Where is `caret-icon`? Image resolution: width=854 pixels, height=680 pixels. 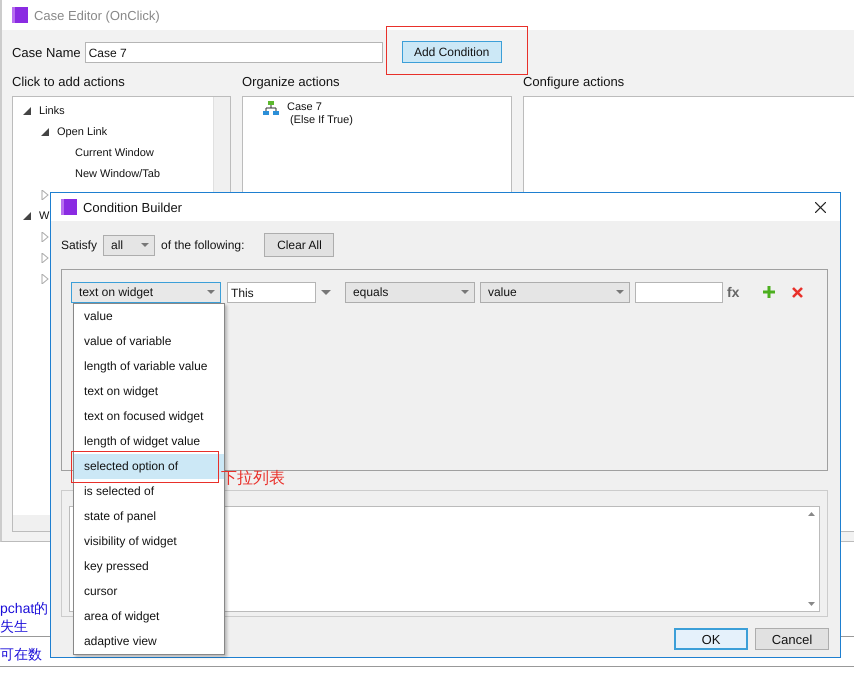
caret-icon is located at coordinates (326, 292).